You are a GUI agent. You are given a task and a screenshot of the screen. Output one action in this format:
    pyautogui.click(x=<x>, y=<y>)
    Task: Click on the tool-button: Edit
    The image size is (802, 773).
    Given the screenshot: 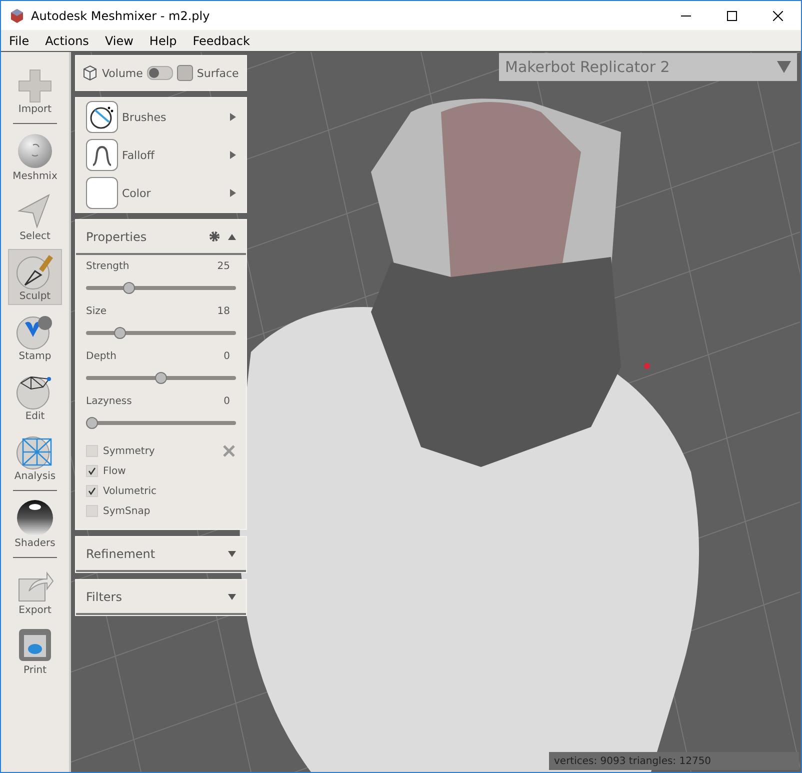 What is the action you would take?
    pyautogui.click(x=35, y=397)
    